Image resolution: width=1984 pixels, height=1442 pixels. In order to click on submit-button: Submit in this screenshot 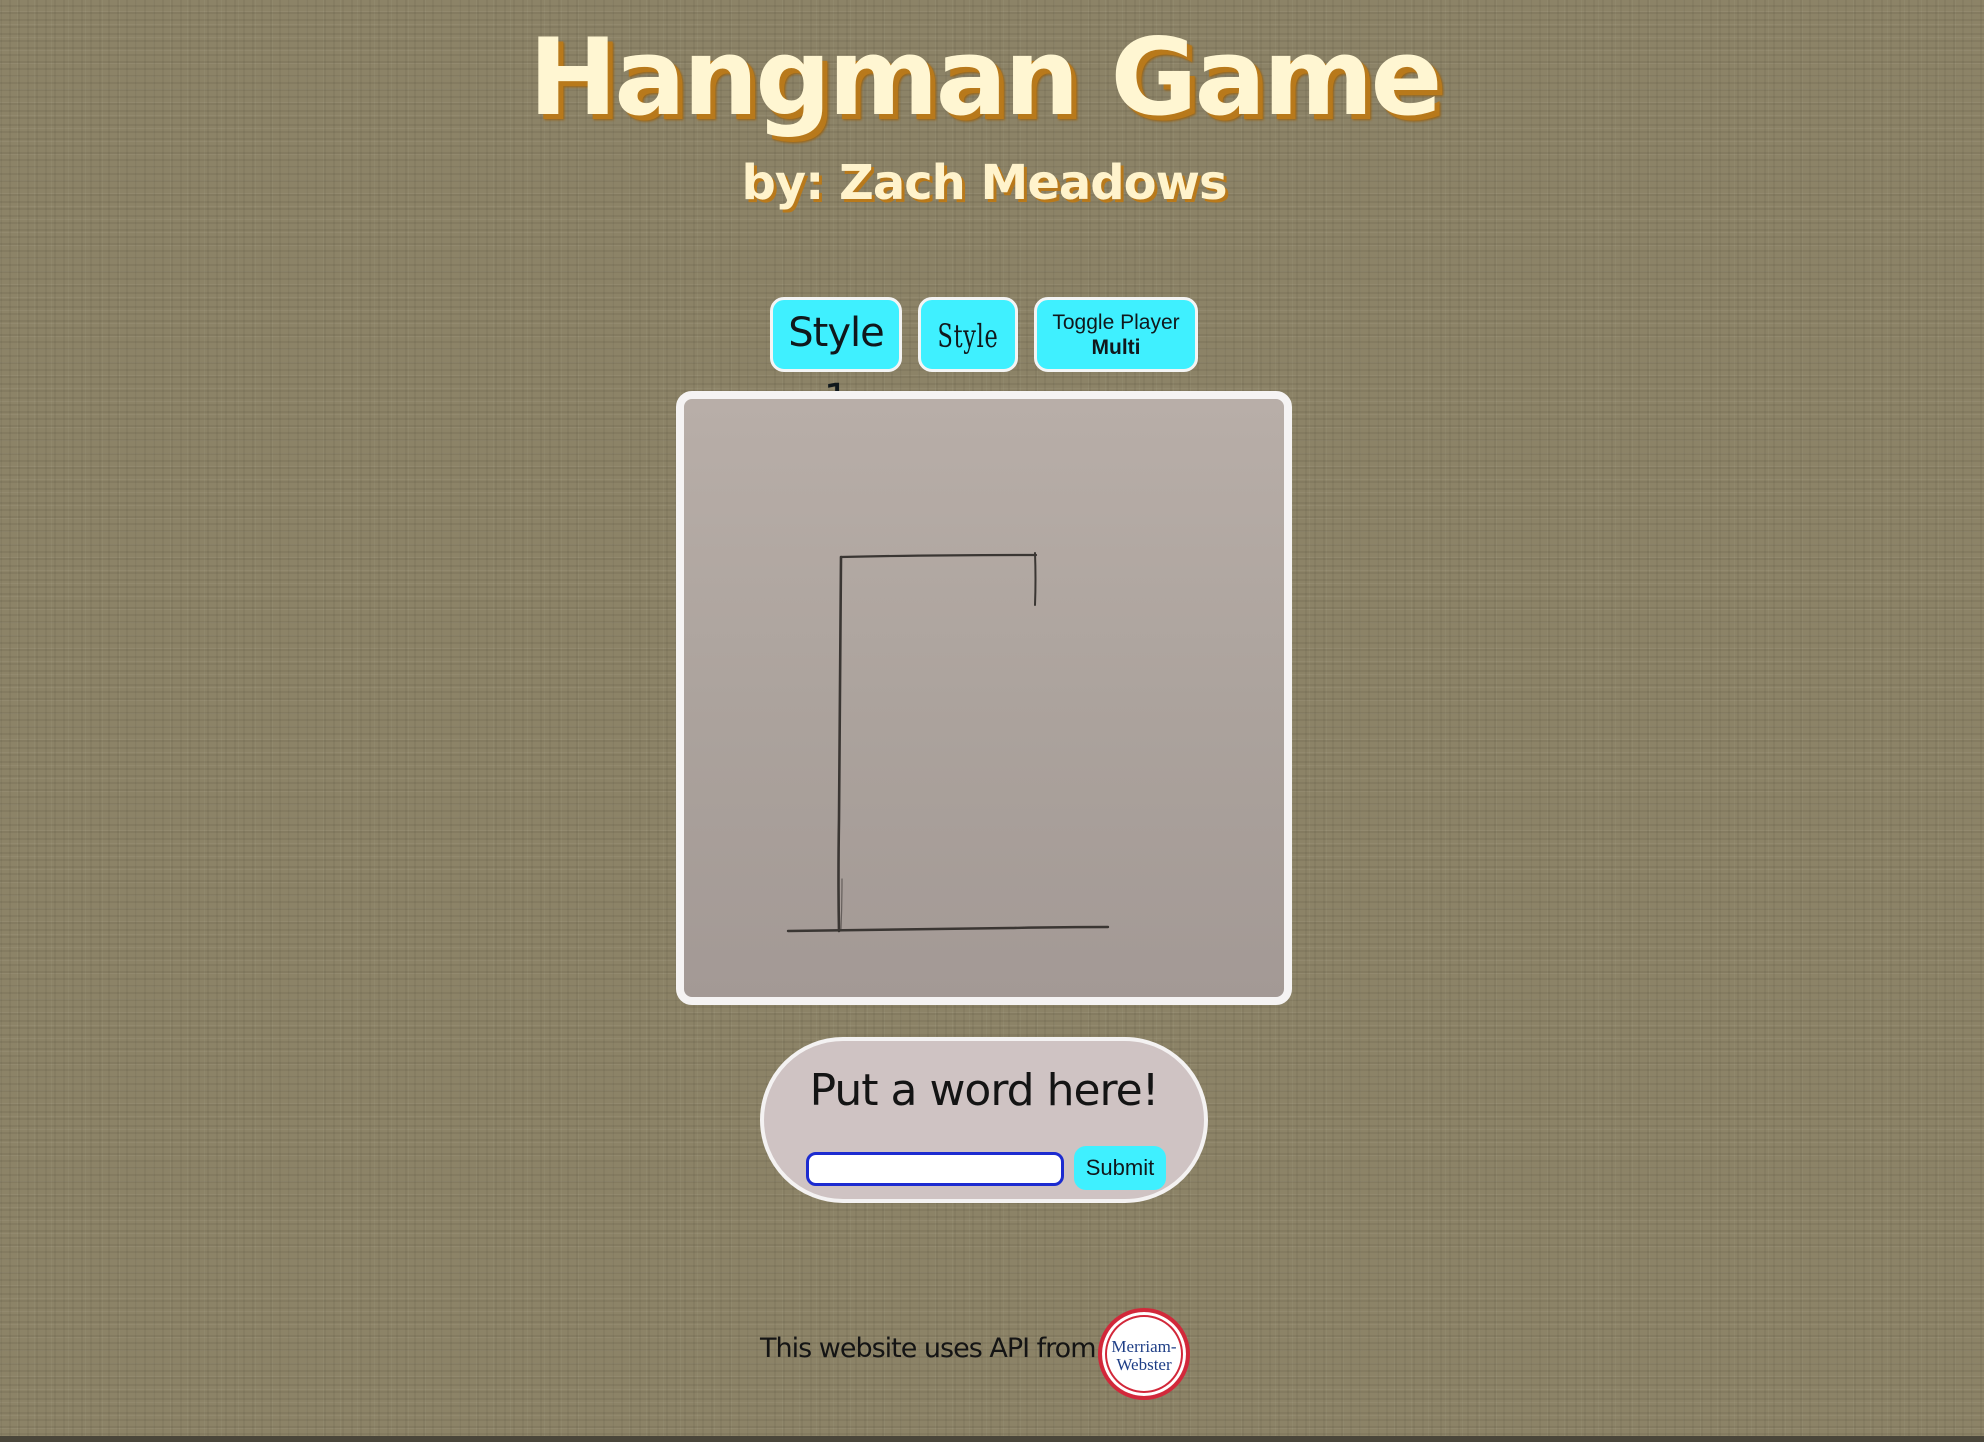, I will do `click(1120, 1168)`.